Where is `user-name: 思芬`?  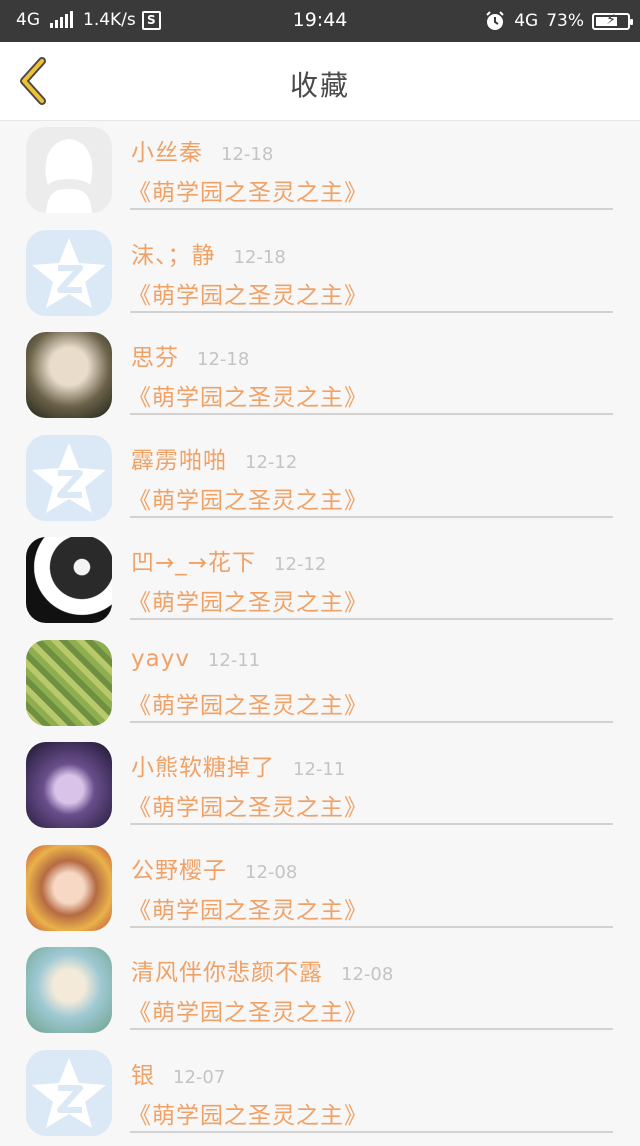 user-name: 思芬 is located at coordinates (155, 355).